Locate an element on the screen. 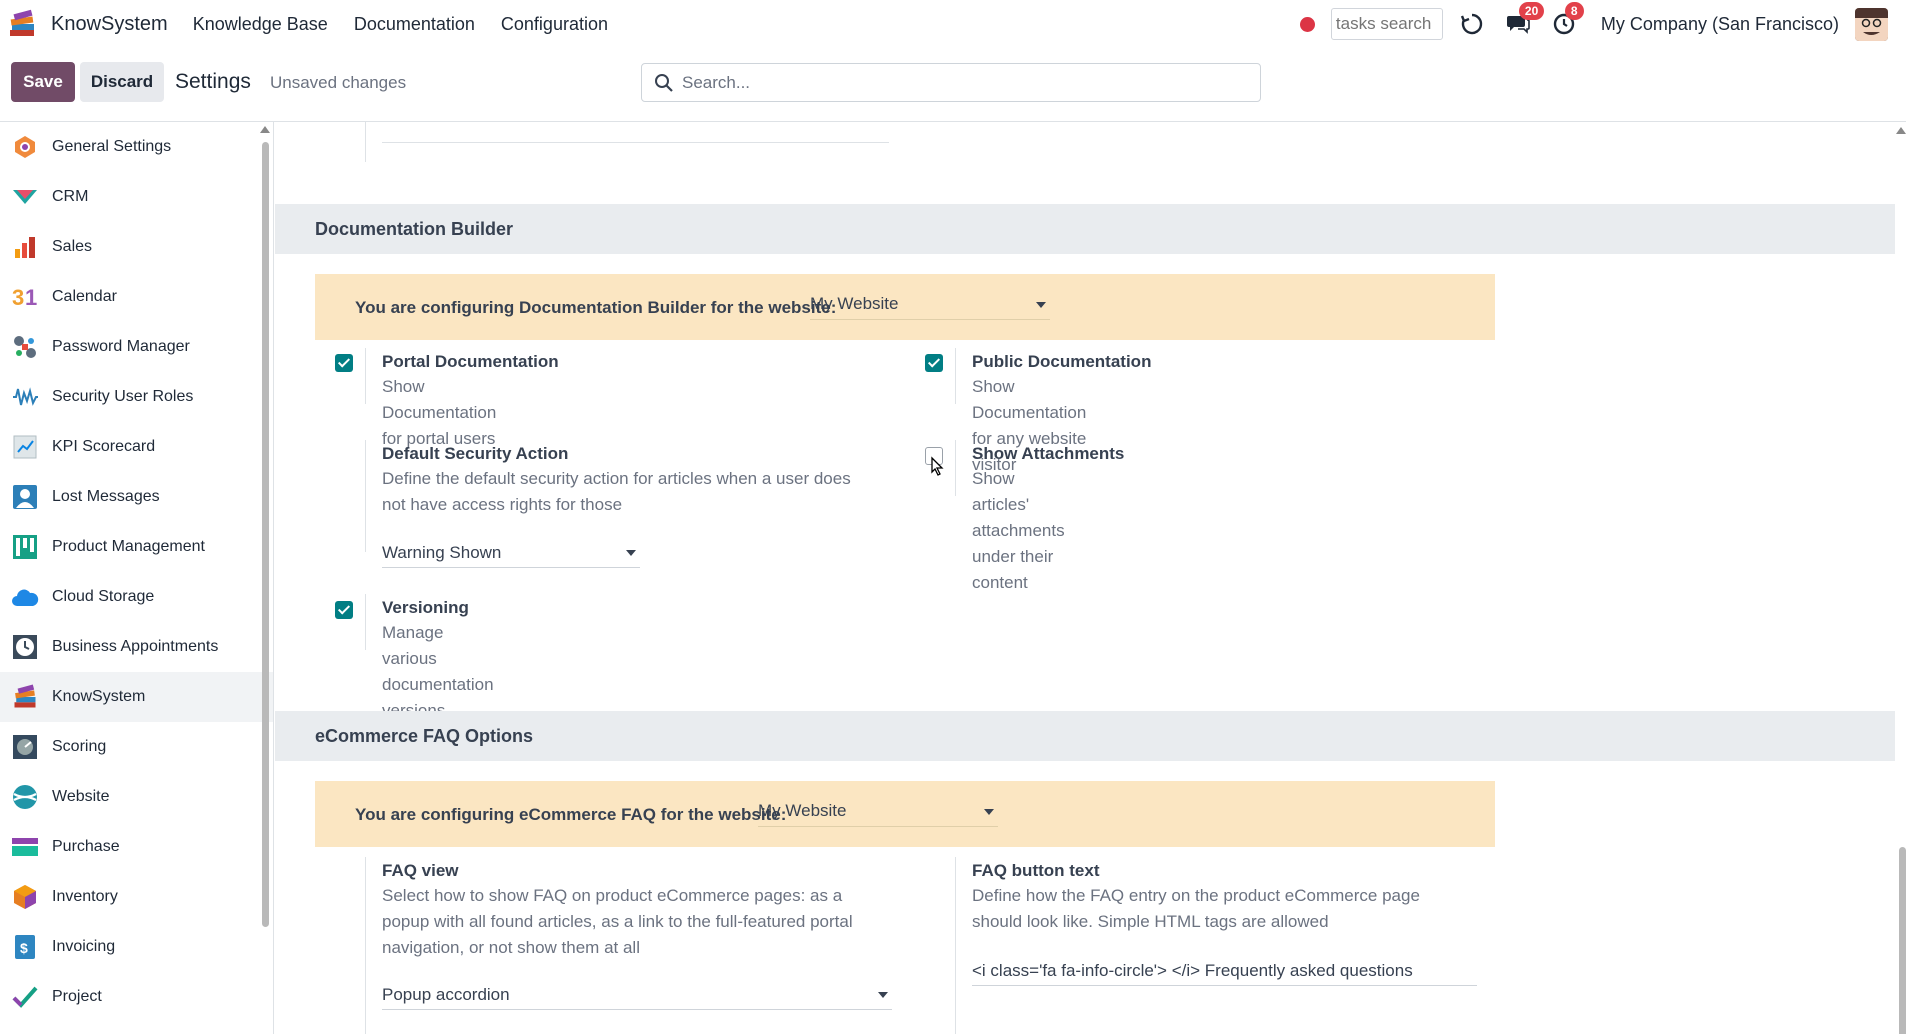 The height and width of the screenshot is (1034, 1906). settings-search-input is located at coordinates (962, 82).